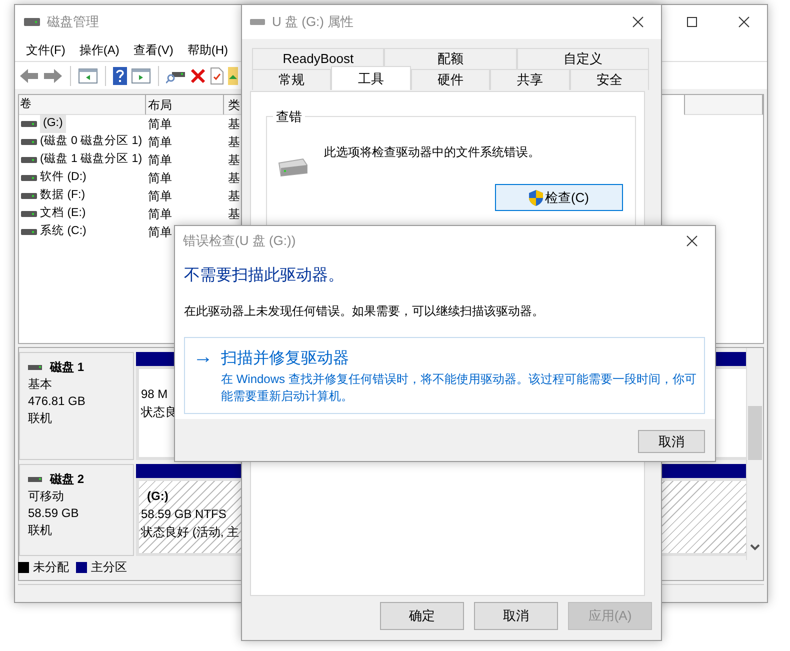  I want to click on tab: 共享, so click(530, 79).